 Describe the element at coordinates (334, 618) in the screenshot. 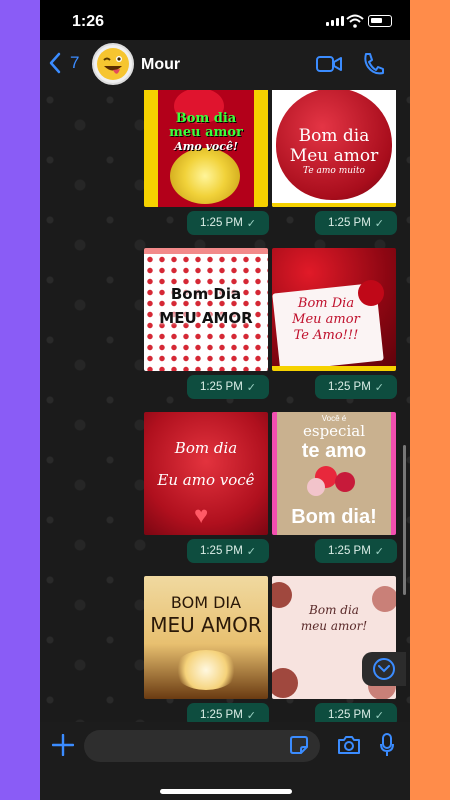

I see `image-caption: Bom dia meu amor!` at that location.